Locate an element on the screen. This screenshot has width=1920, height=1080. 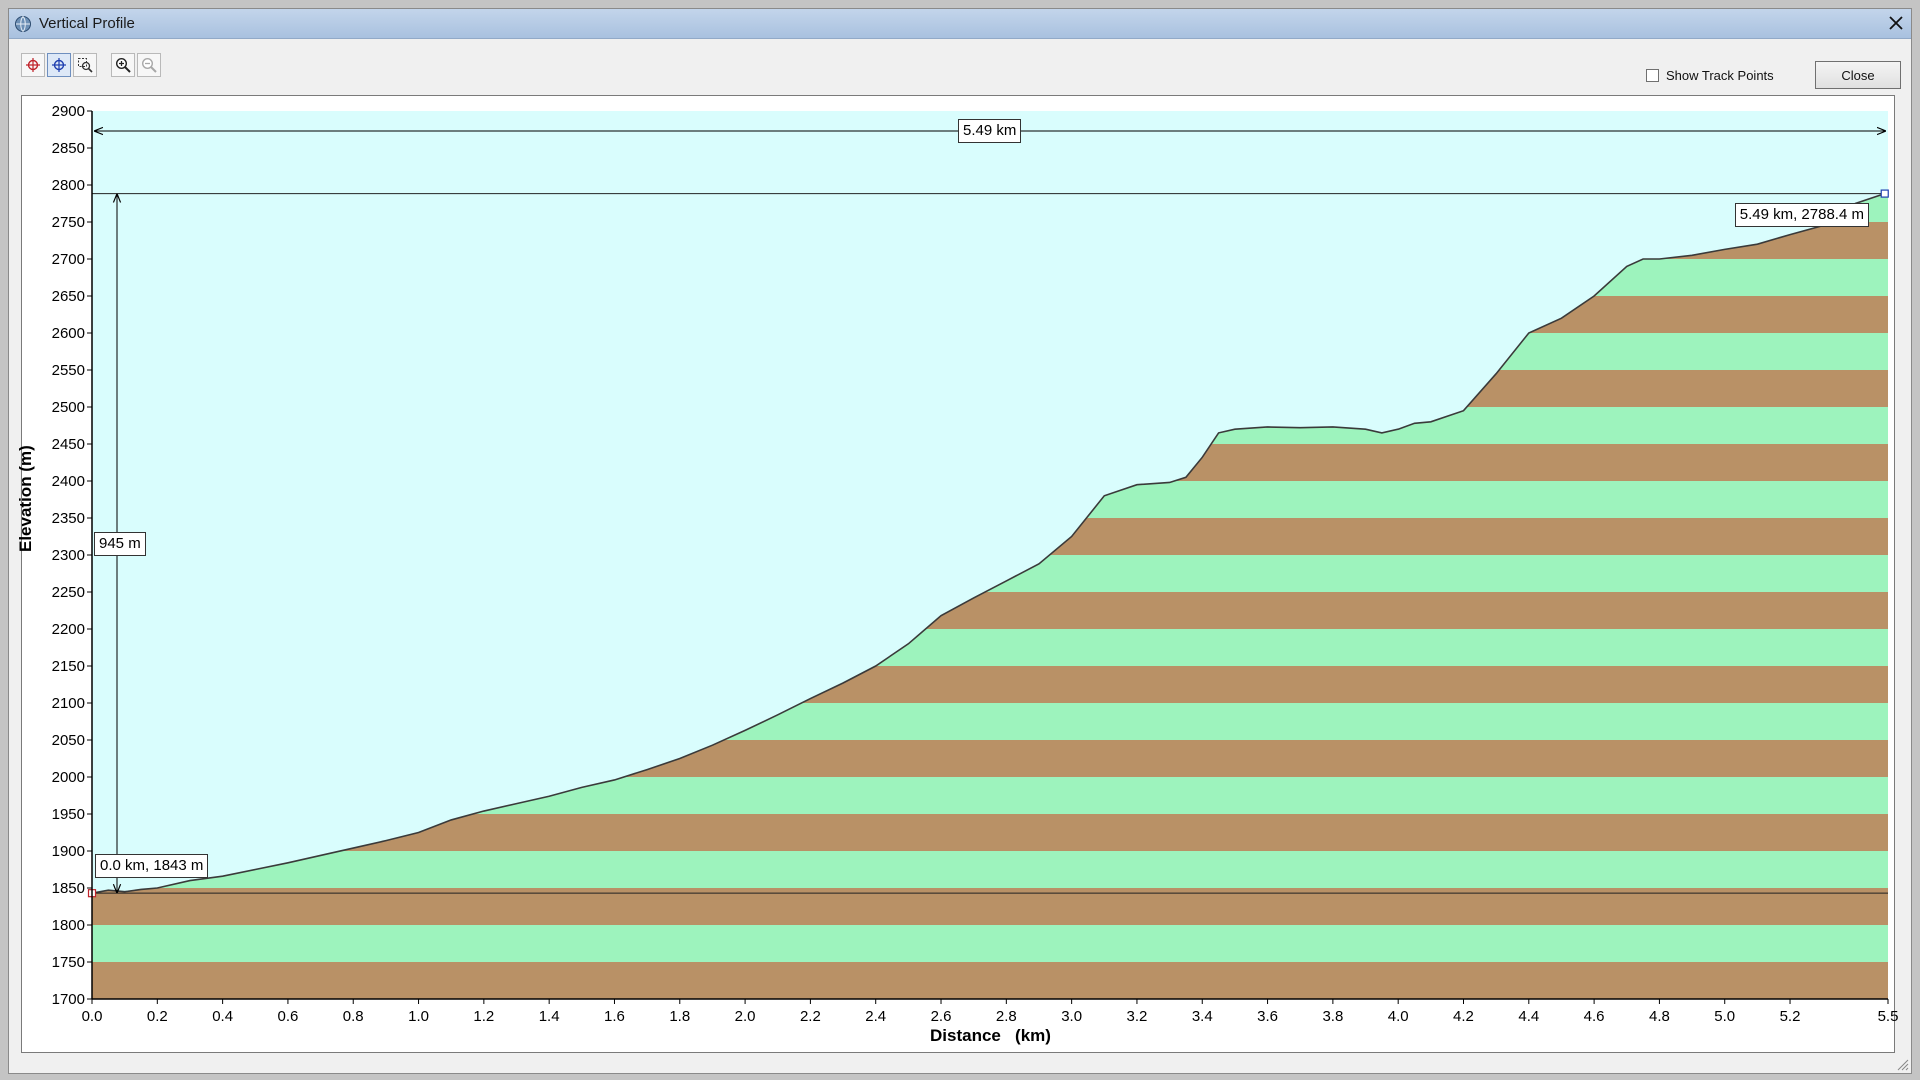
x-tick-label: 5.0 is located at coordinates (1724, 1016).